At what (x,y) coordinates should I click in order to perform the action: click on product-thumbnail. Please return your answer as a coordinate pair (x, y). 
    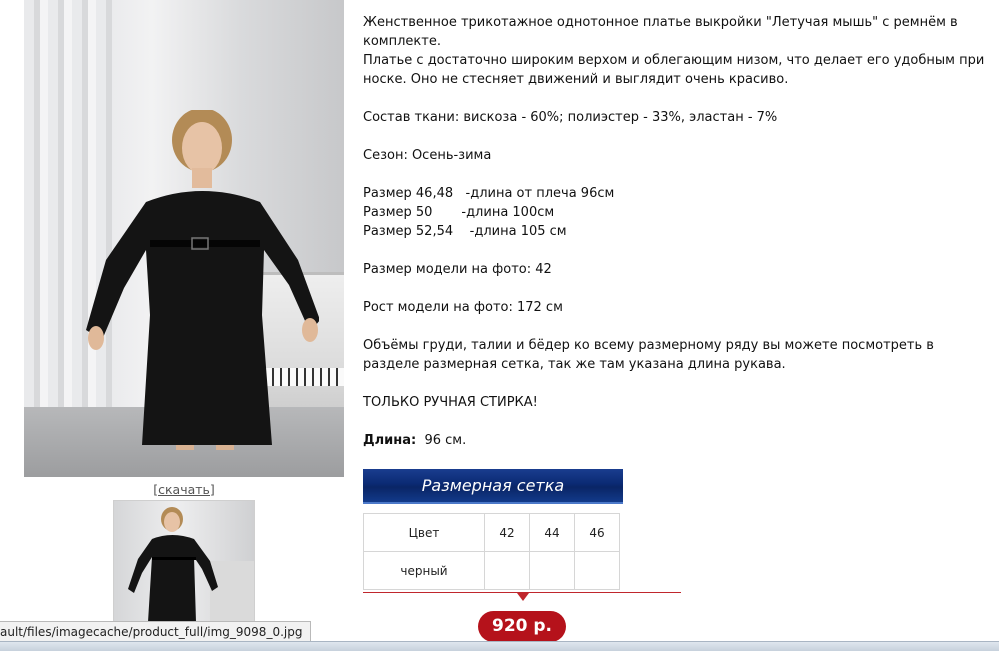
    Looking at the image, I should click on (184, 561).